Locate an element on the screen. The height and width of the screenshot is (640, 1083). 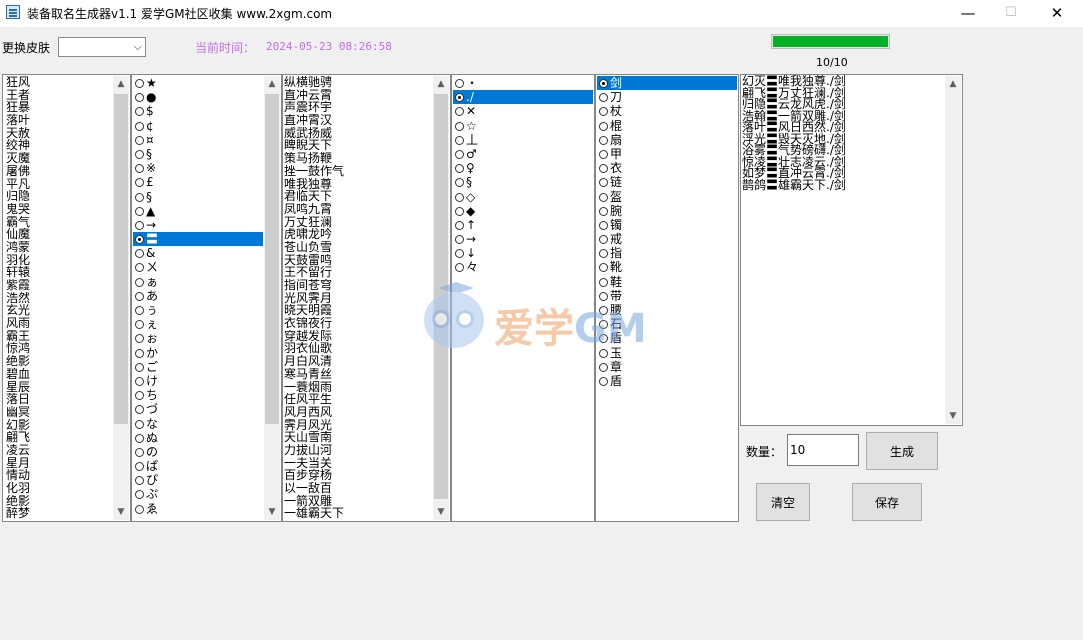
name-item: 万丈狂澜 is located at coordinates (358, 222).